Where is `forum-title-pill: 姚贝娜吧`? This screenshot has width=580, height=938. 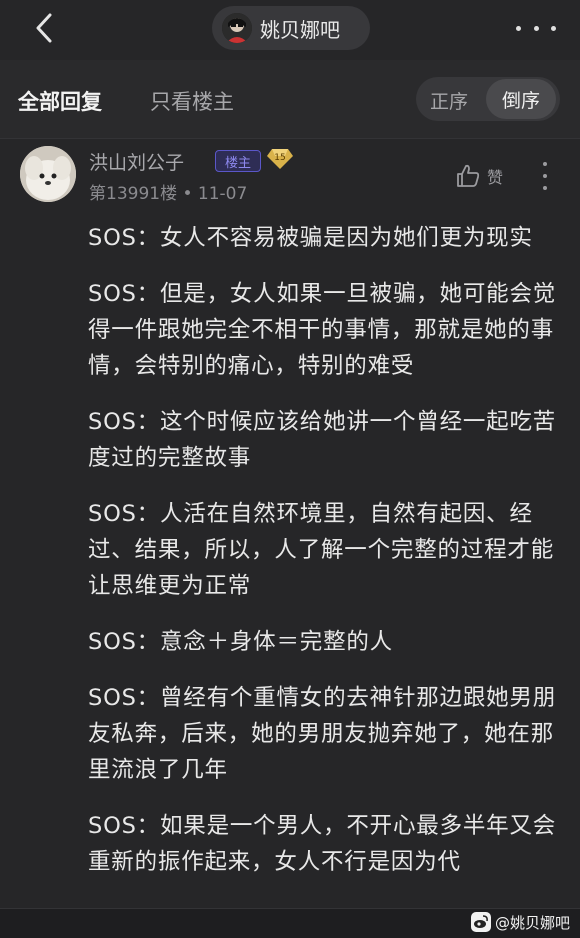
forum-title-pill: 姚贝娜吧 is located at coordinates (291, 28).